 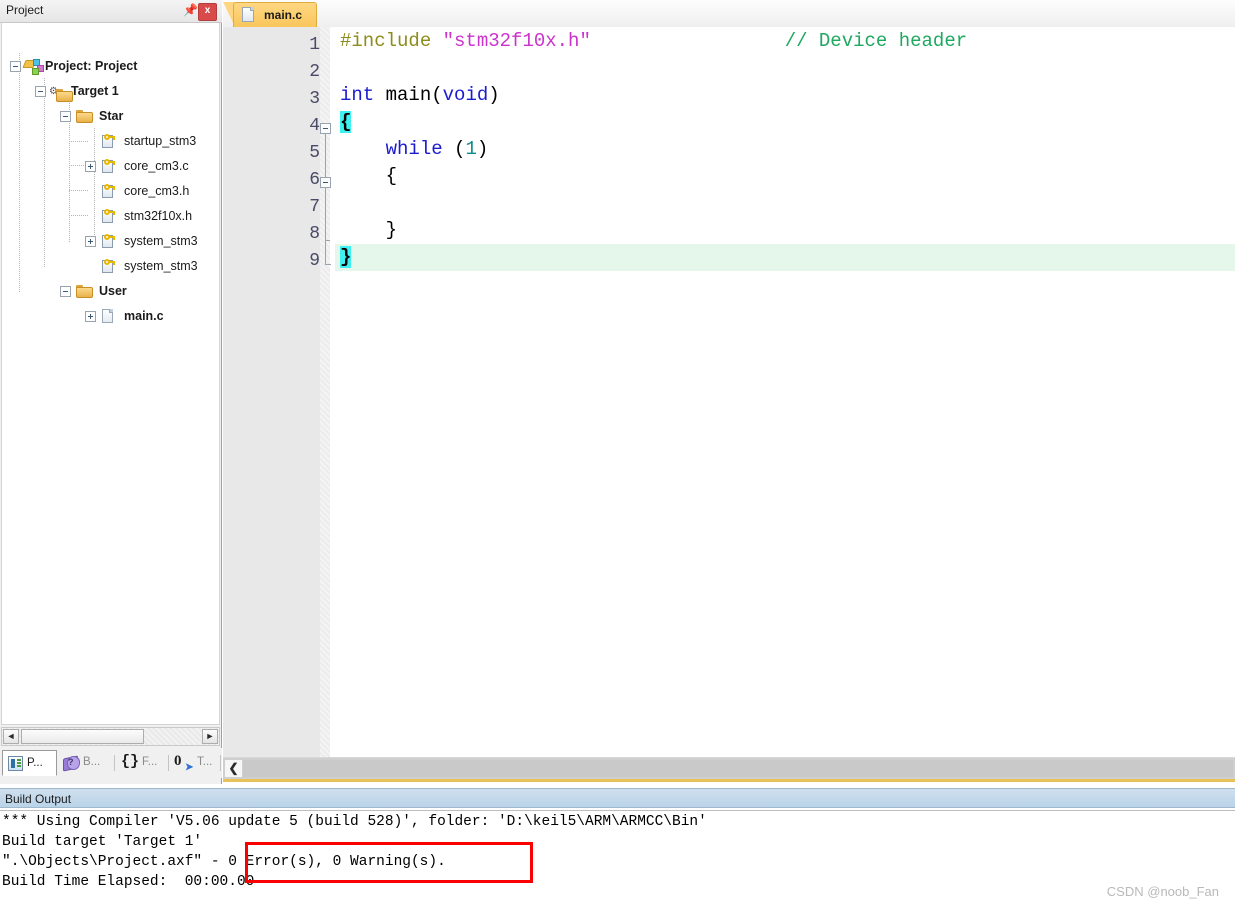 What do you see at coordinates (785, 95) in the screenshot?
I see `code-line-3: int main(void)` at bounding box center [785, 95].